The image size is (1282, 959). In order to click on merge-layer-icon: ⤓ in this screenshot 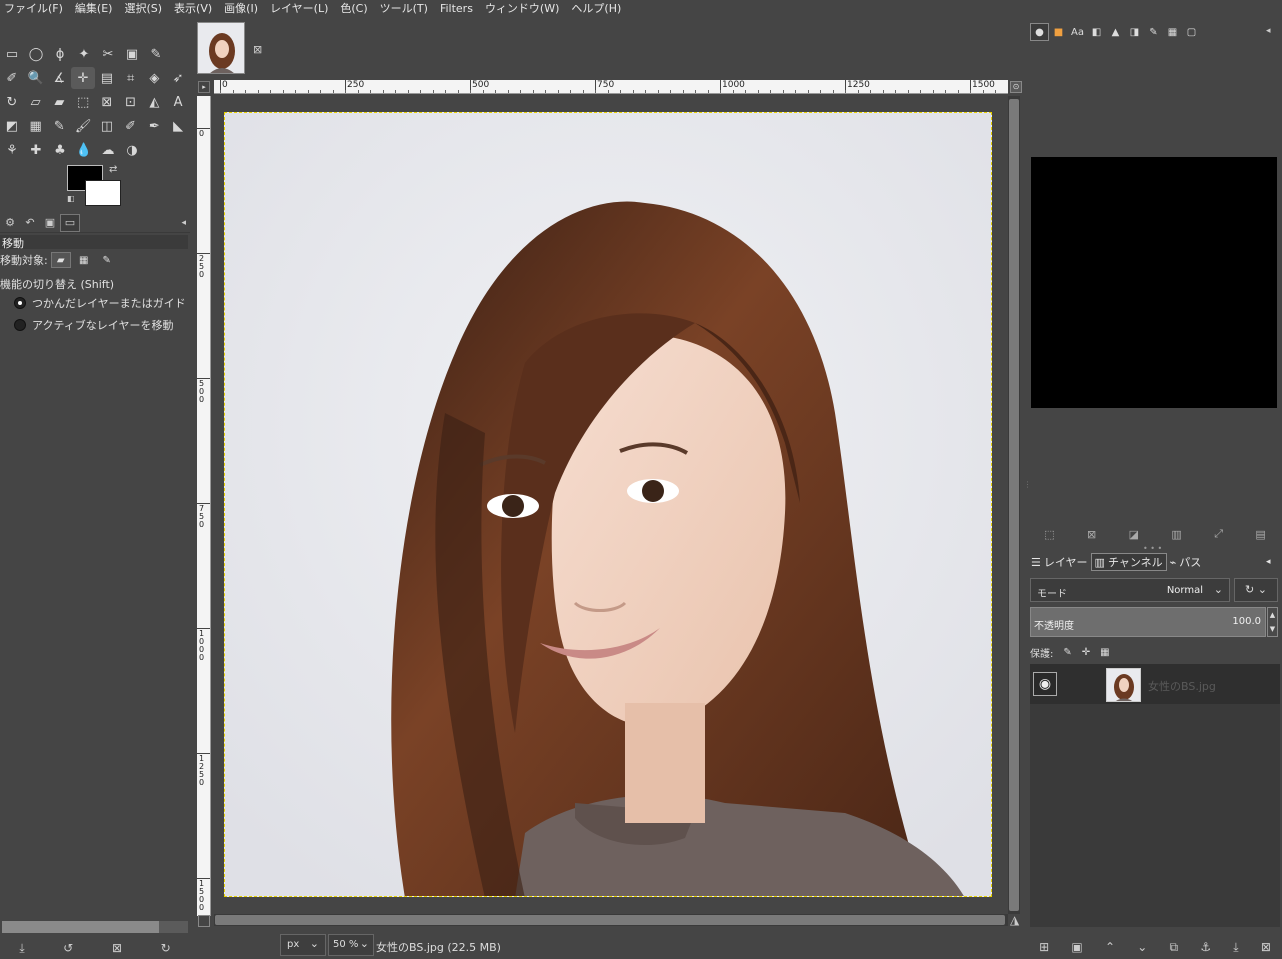, I will do `click(1235, 947)`.